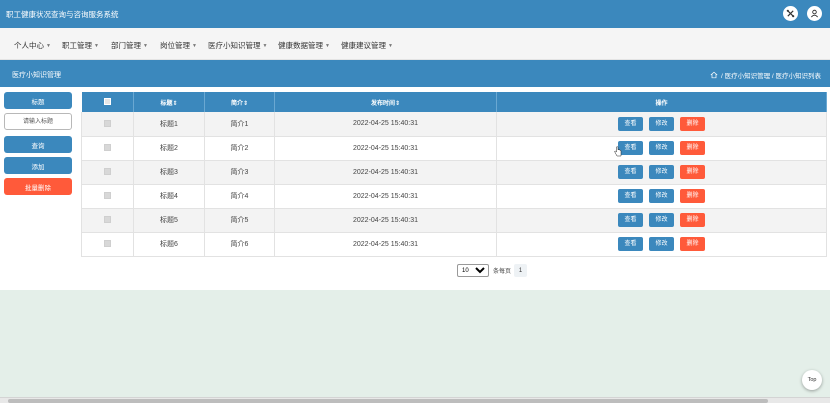 Image resolution: width=830 pixels, height=403 pixels. What do you see at coordinates (169, 124) in the screenshot?
I see `cell-title: 标题1` at bounding box center [169, 124].